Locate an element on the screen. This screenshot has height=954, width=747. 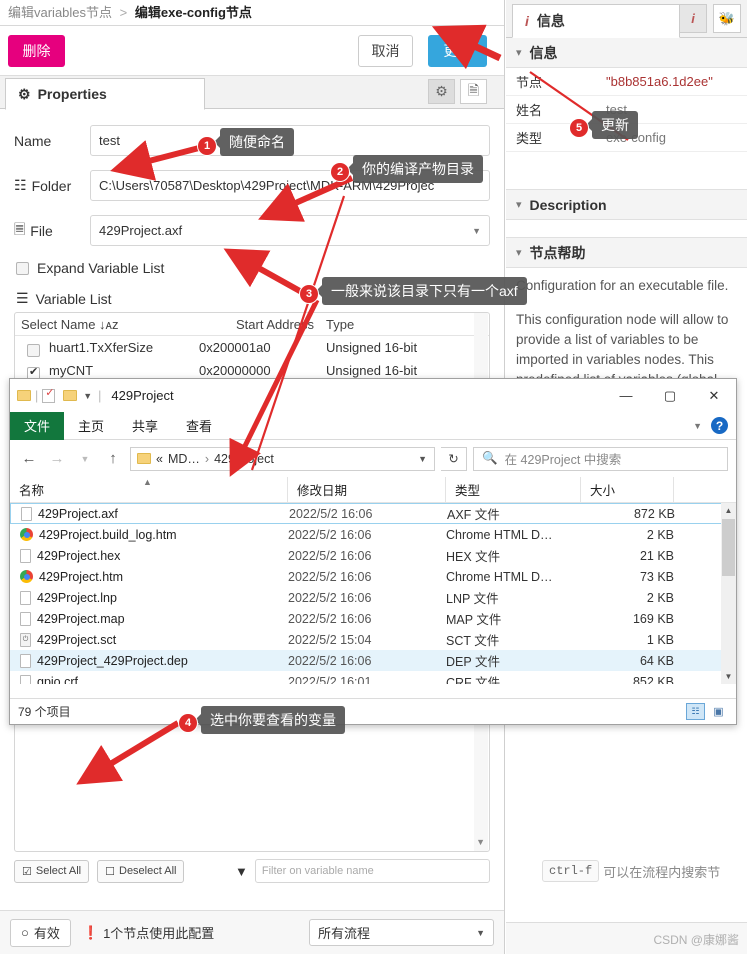
column-header-file-size: 大小 is located at coordinates (627, 489).